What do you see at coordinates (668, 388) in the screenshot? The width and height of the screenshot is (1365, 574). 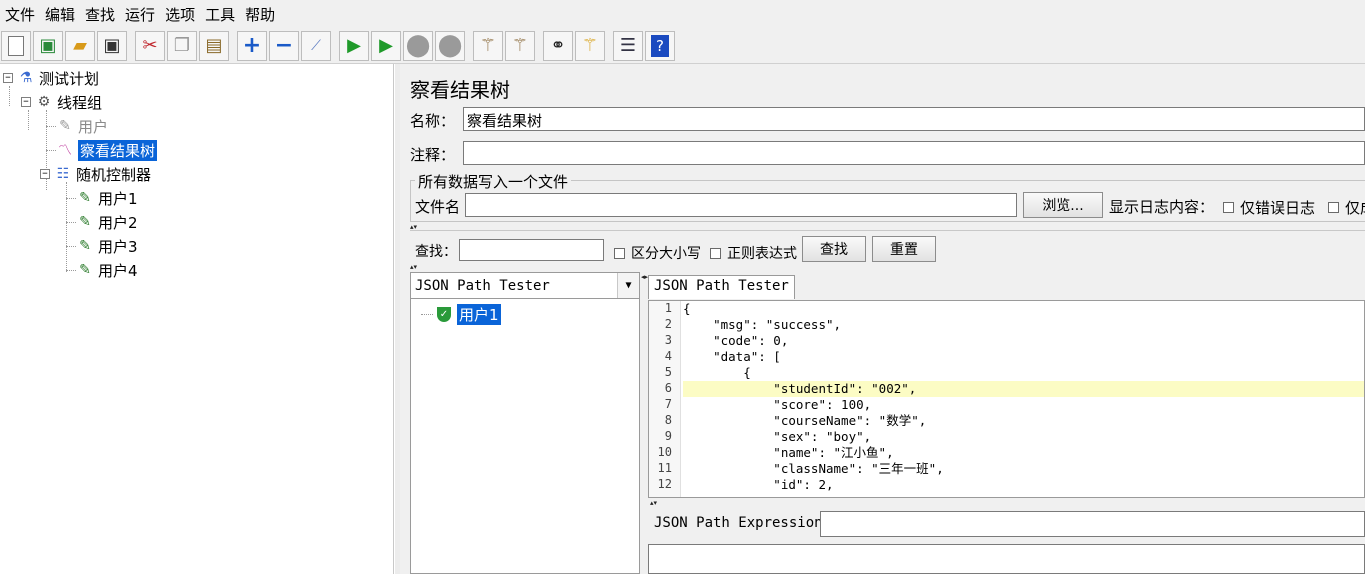 I see `line-number: 6` at bounding box center [668, 388].